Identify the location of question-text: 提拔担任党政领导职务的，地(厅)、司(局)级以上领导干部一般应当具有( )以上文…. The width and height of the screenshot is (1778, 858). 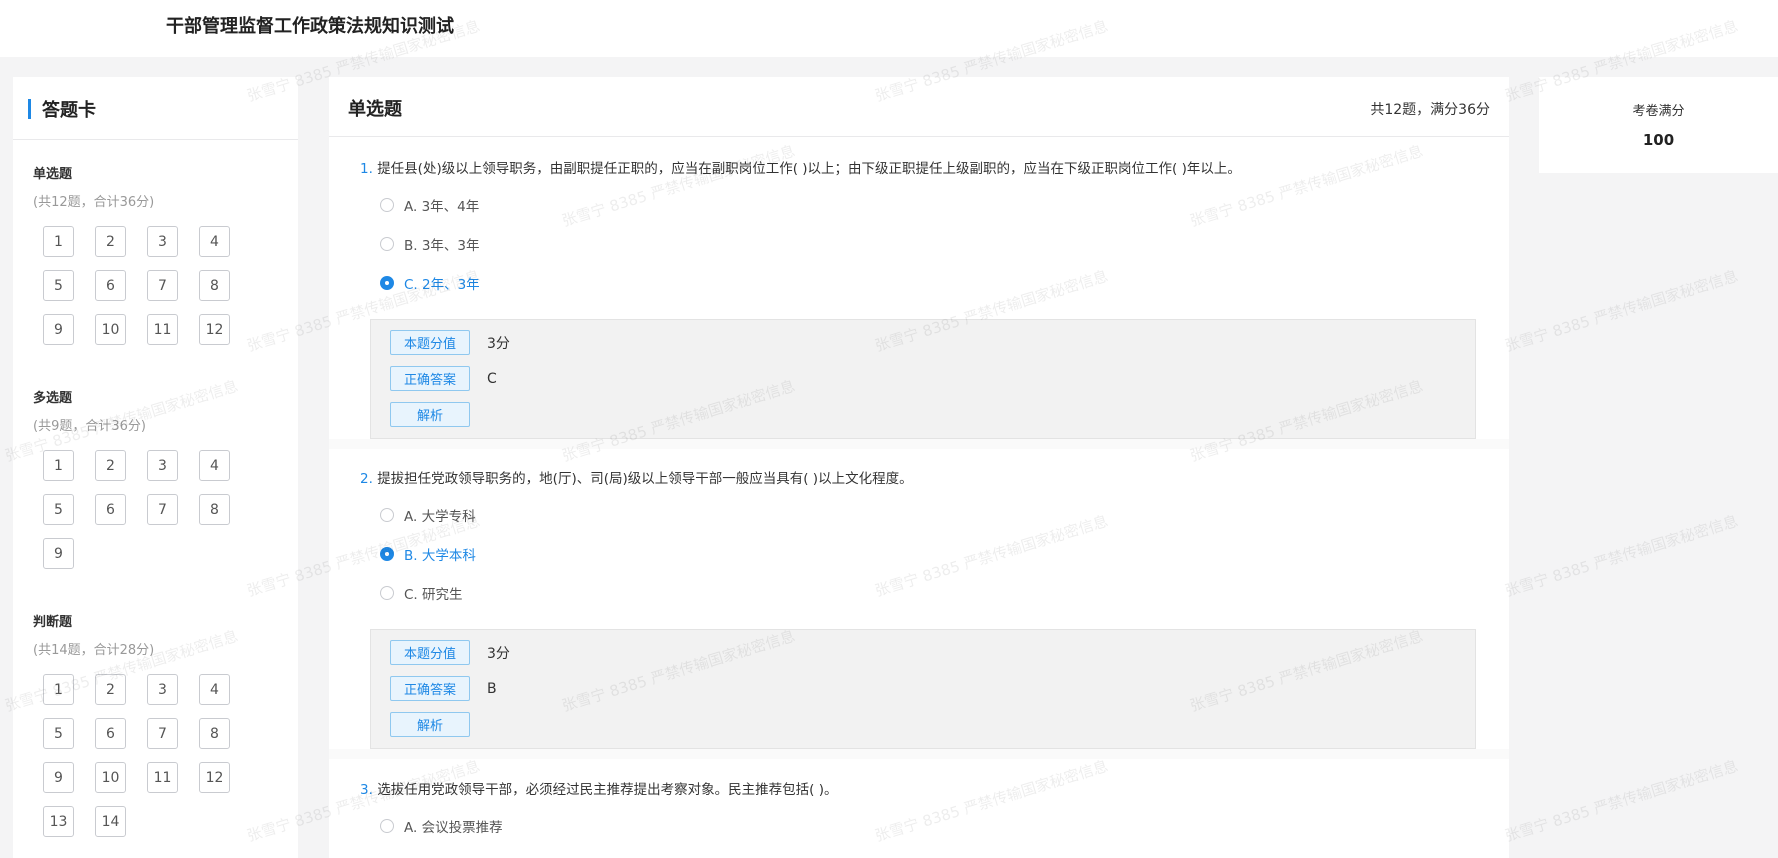
(645, 479).